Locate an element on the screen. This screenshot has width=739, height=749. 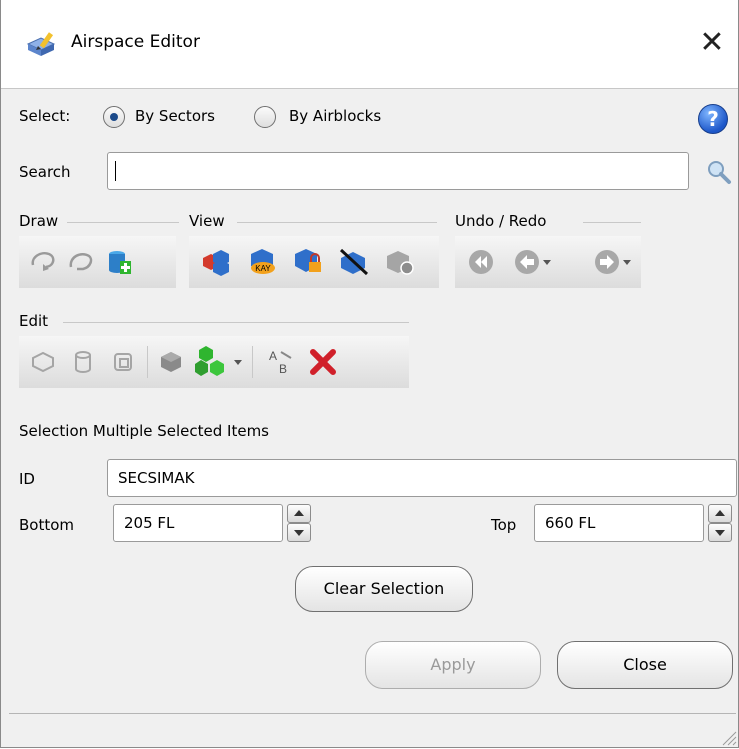
edit-merge-icon is located at coordinates (171, 362).